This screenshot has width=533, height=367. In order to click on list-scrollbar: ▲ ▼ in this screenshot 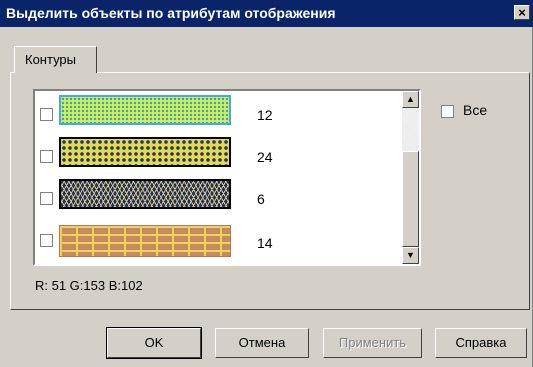, I will do `click(410, 177)`.